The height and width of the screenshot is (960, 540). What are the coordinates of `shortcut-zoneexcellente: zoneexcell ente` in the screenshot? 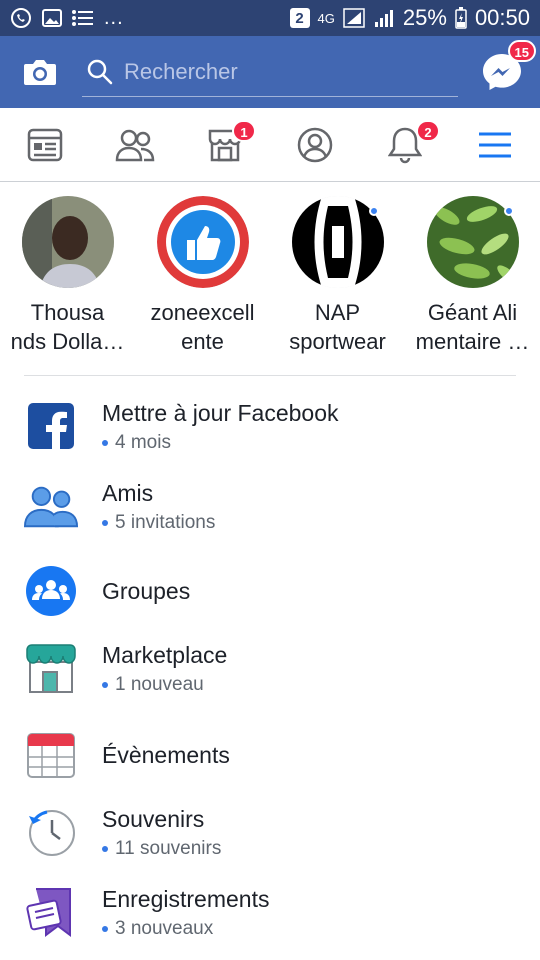 It's located at (202, 281).